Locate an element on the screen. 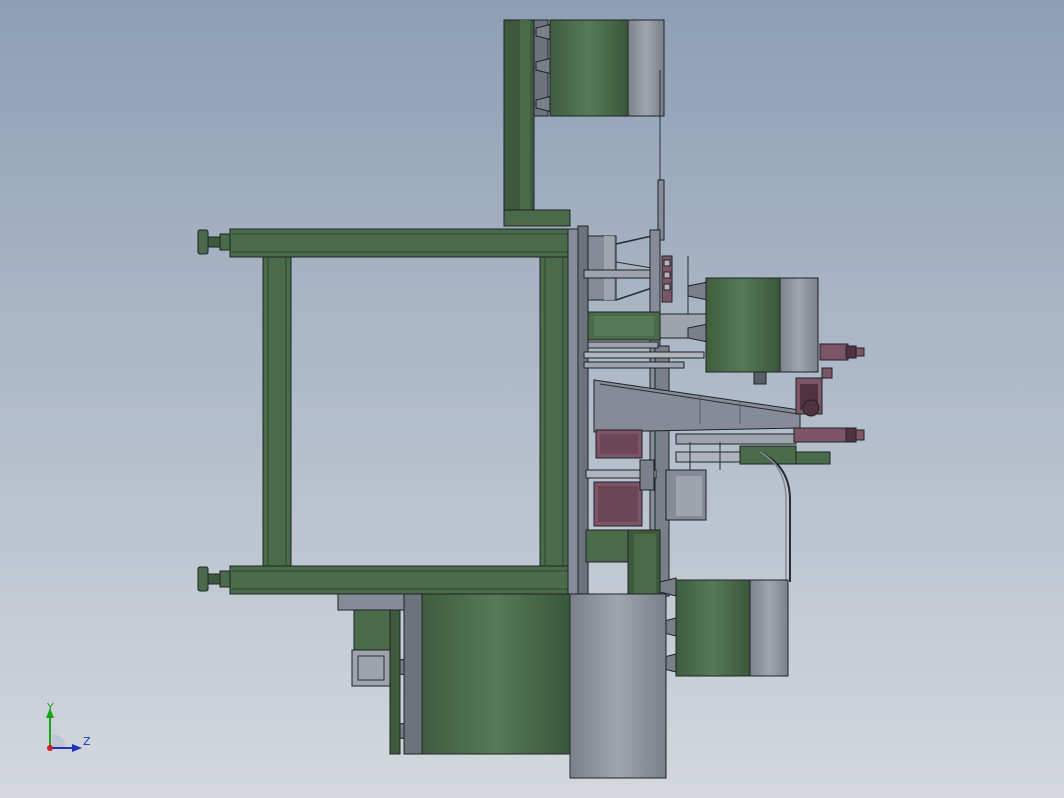 This screenshot has width=1064, height=798. bottom-bracket-block is located at coordinates (374, 630).